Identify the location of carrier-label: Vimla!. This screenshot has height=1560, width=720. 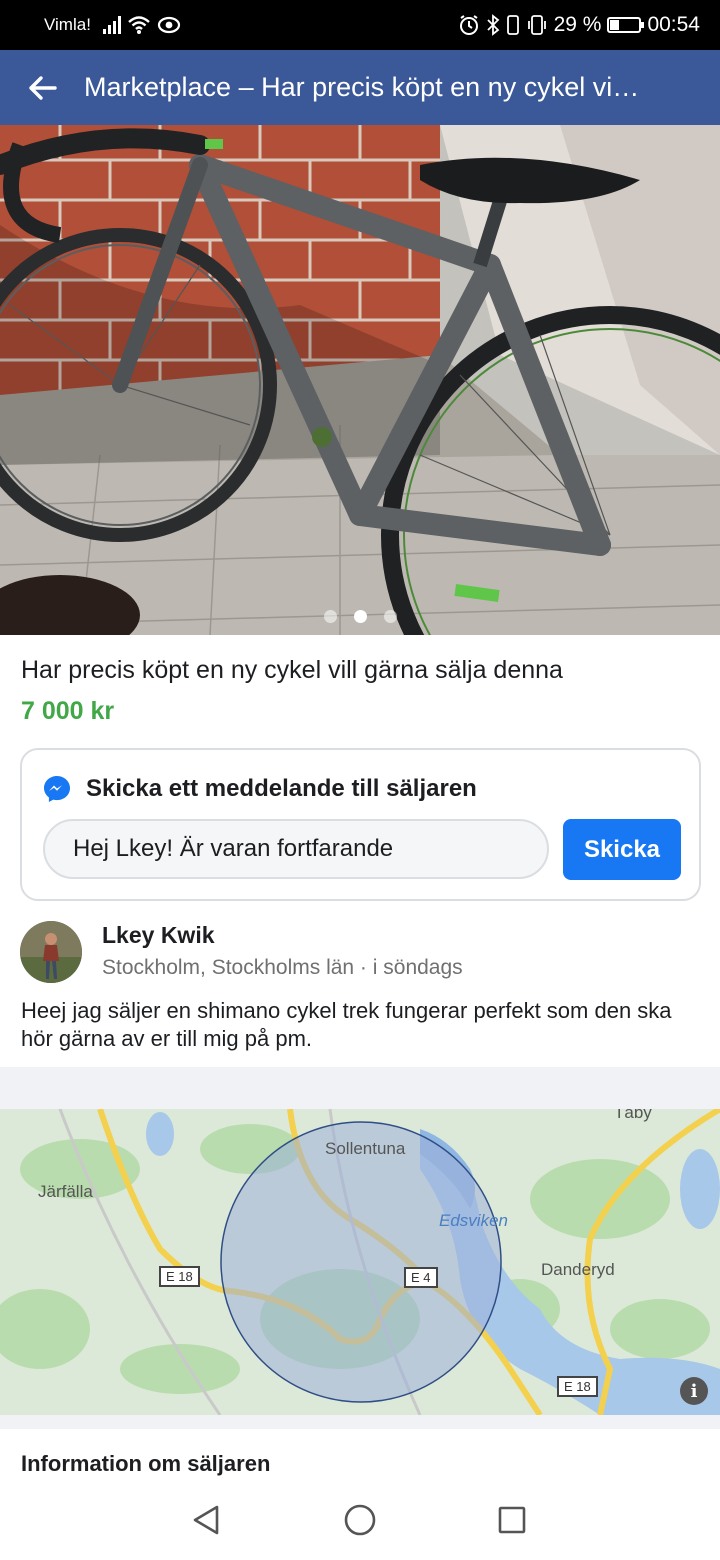
(67, 24).